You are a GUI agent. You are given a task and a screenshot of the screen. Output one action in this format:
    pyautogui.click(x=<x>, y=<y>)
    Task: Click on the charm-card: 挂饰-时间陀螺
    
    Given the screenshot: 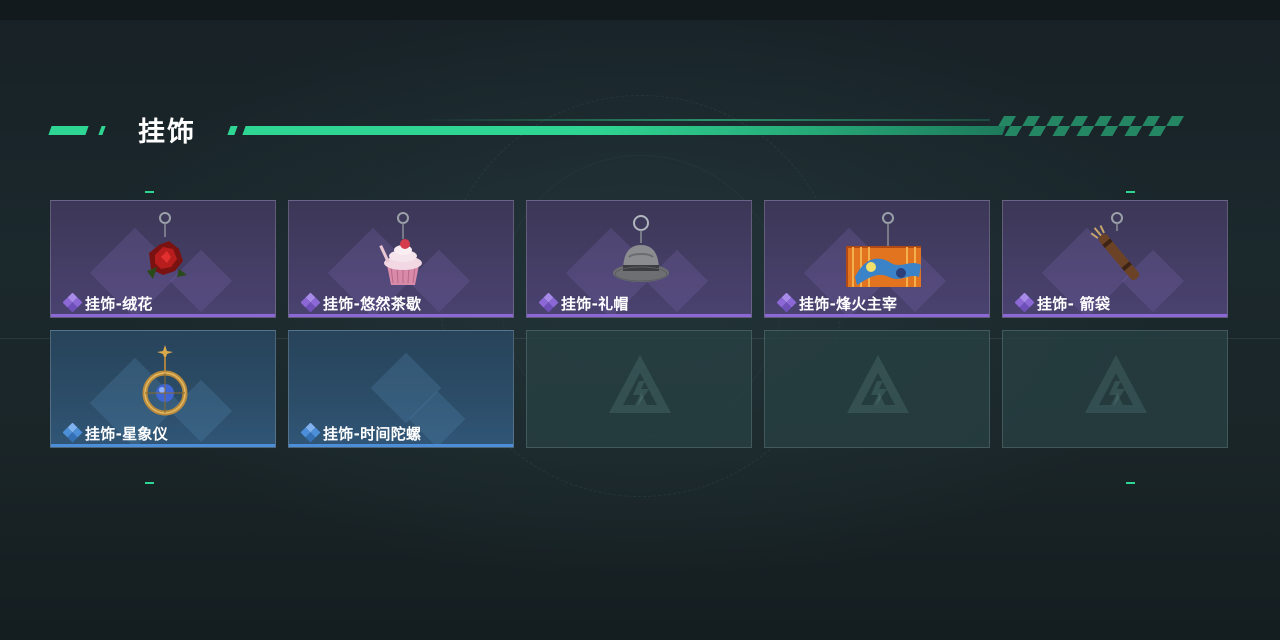 What is the action you would take?
    pyautogui.click(x=401, y=389)
    